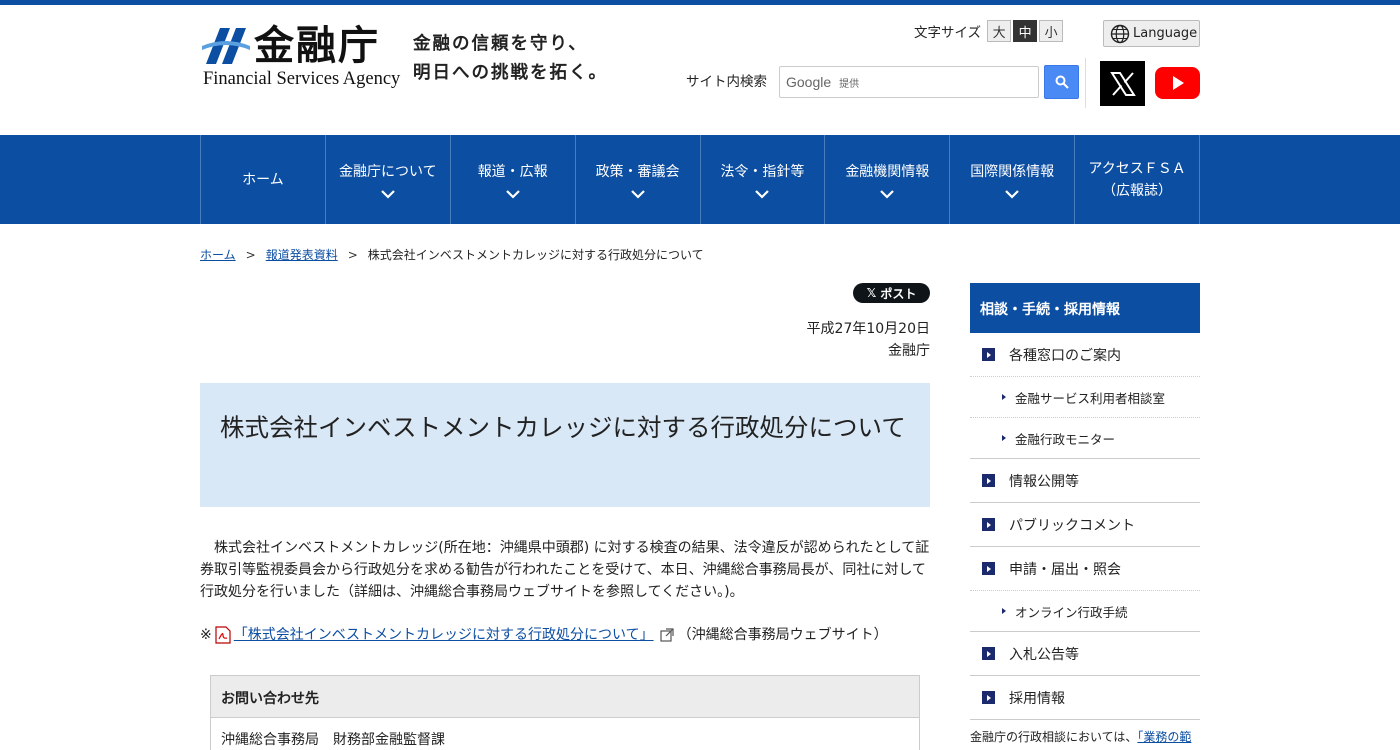 This screenshot has height=750, width=1400. Describe the element at coordinates (1071, 612) in the screenshot. I see `sidebar-subitem-label: オンライン行政手続` at that location.